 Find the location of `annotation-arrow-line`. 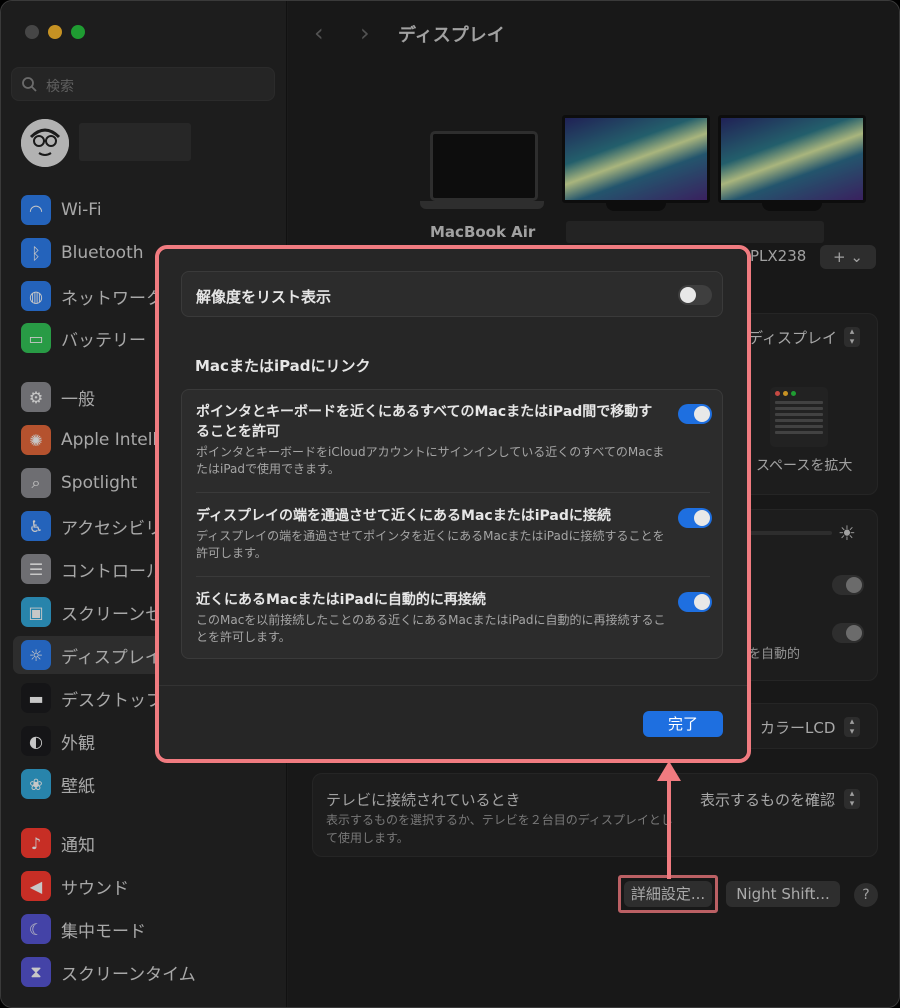

annotation-arrow-line is located at coordinates (669, 826).